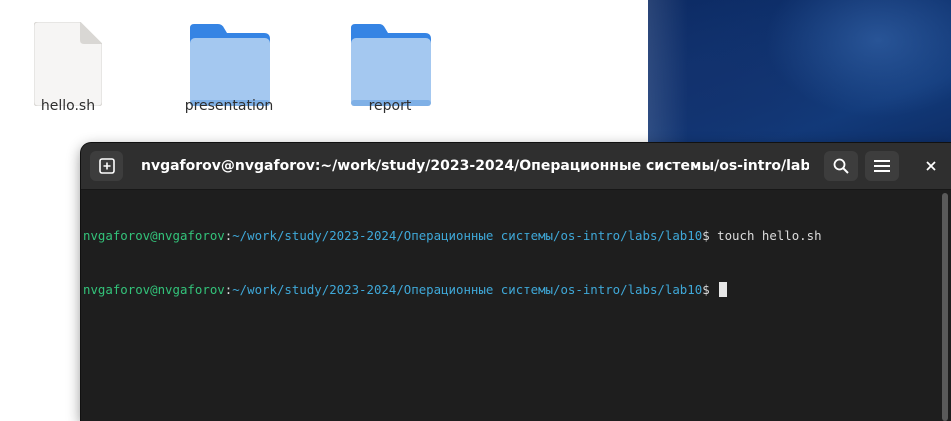 The height and width of the screenshot is (421, 951). I want to click on search-button, so click(841, 166).